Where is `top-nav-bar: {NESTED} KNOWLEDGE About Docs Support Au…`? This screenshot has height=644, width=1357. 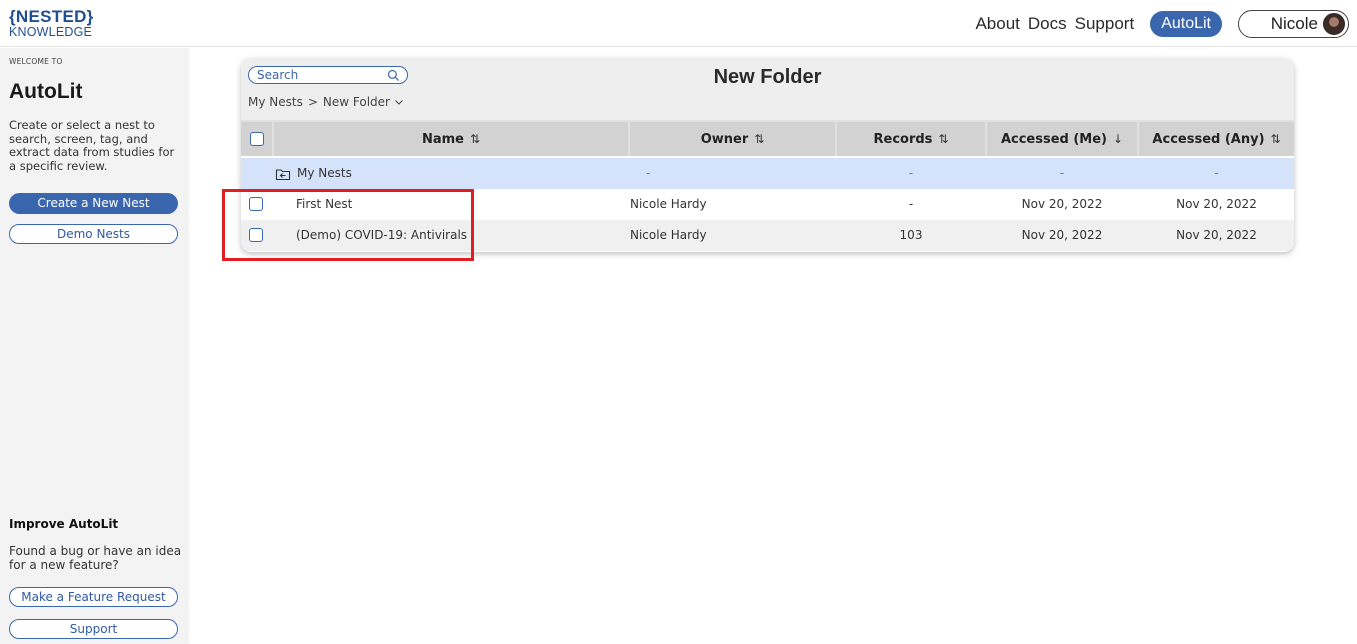 top-nav-bar: {NESTED} KNOWLEDGE About Docs Support Au… is located at coordinates (678, 23).